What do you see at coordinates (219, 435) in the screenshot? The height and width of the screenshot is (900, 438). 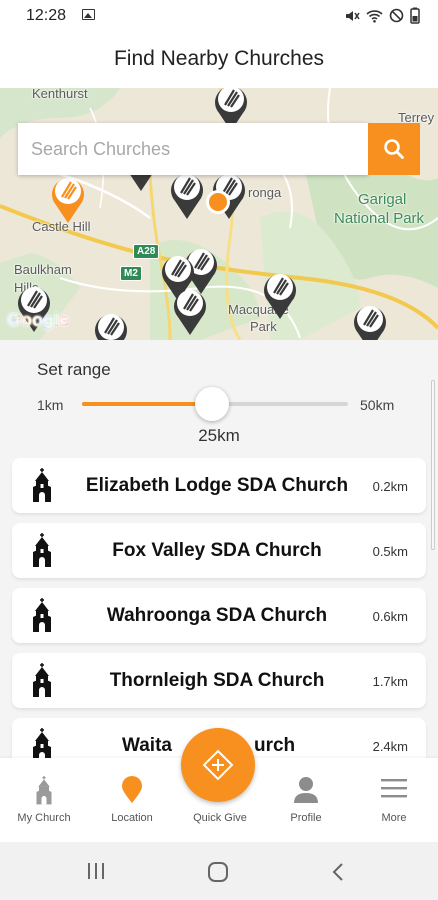 I see `range-value: 25km` at bounding box center [219, 435].